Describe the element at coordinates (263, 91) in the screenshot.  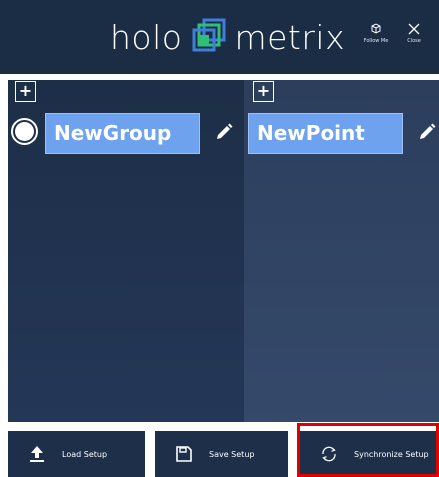
I see `add-point-button: +` at that location.